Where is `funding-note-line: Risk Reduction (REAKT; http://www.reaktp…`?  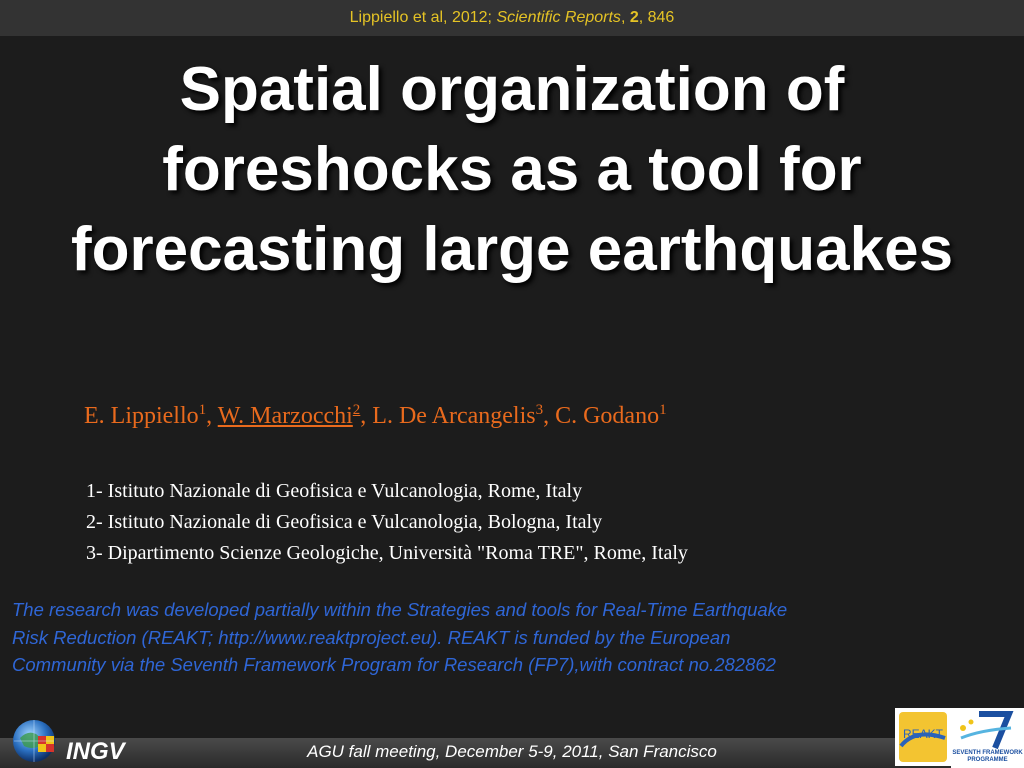 funding-note-line: Risk Reduction (REAKT; http://www.reaktp… is located at coordinates (371, 637).